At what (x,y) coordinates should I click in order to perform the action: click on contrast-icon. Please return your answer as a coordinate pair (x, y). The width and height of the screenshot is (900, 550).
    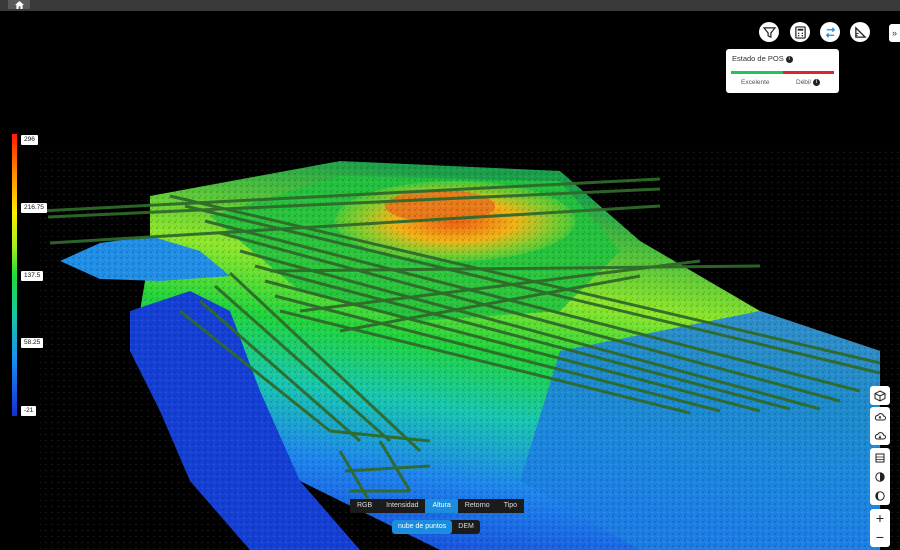
    Looking at the image, I should click on (880, 476).